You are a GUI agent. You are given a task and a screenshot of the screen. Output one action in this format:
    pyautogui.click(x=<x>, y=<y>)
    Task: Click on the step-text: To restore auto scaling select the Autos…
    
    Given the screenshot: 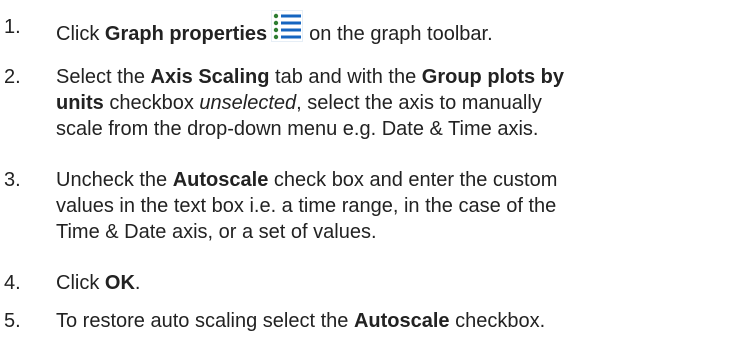 What is the action you would take?
    pyautogui.click(x=388, y=321)
    